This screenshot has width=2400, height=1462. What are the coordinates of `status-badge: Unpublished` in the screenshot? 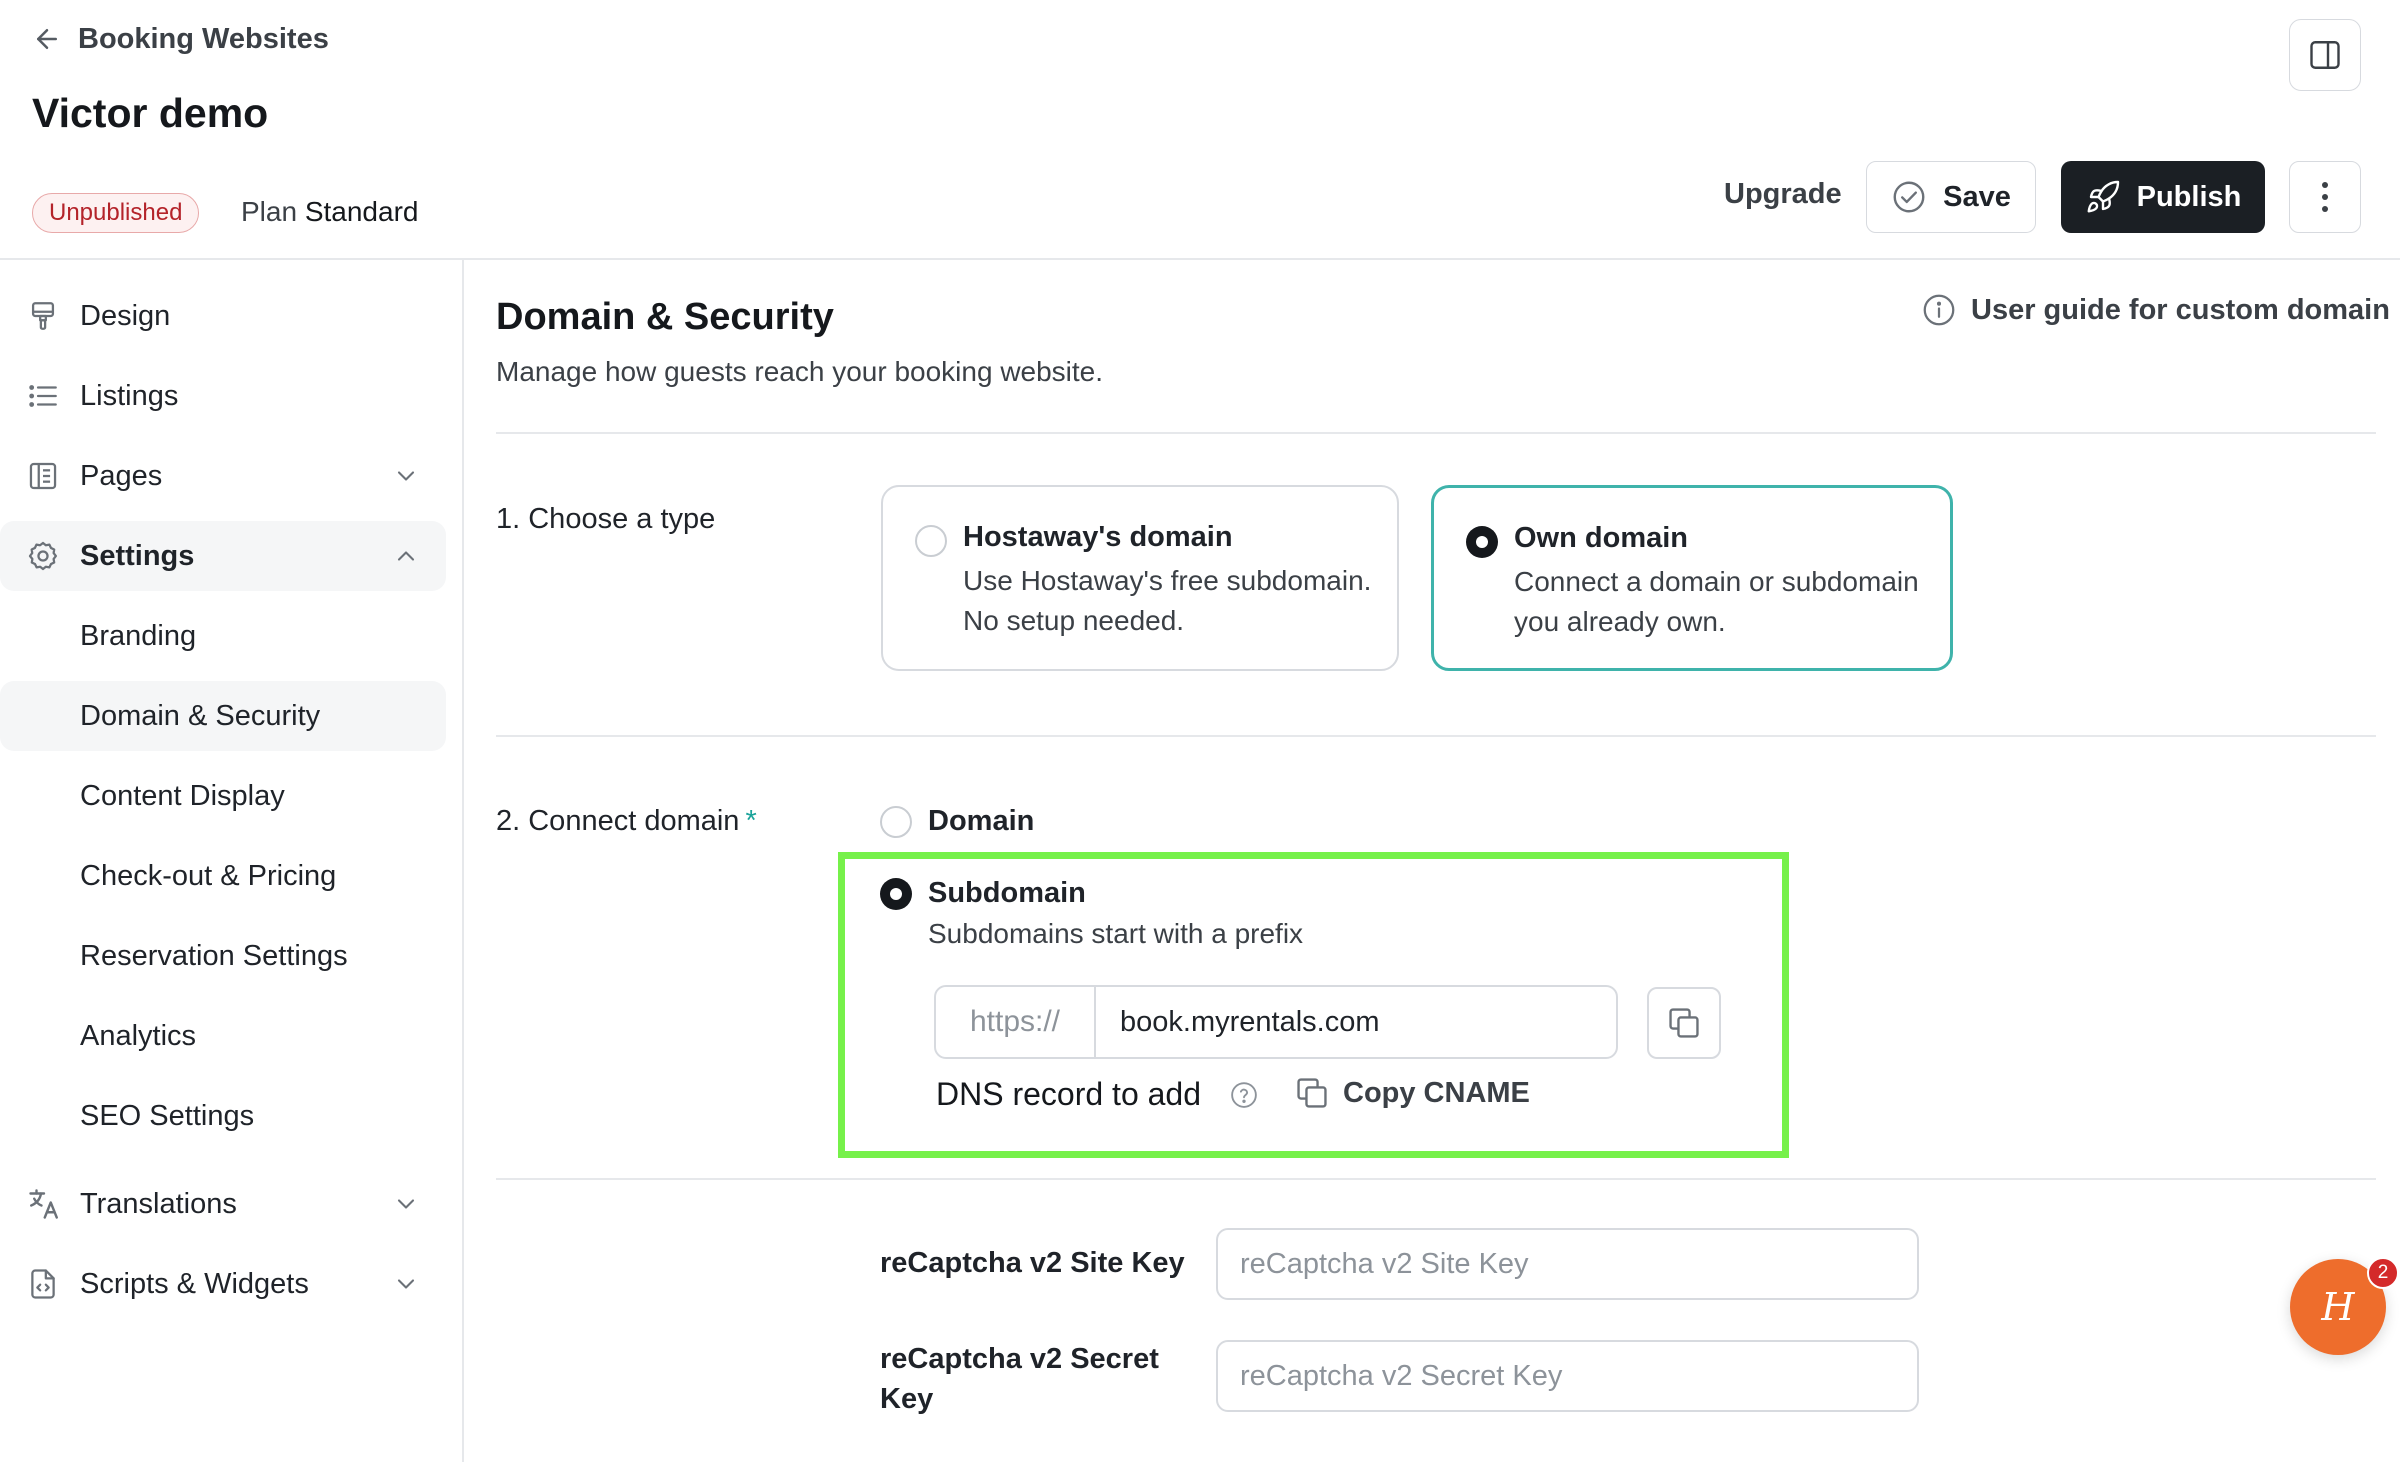 It's located at (116, 213).